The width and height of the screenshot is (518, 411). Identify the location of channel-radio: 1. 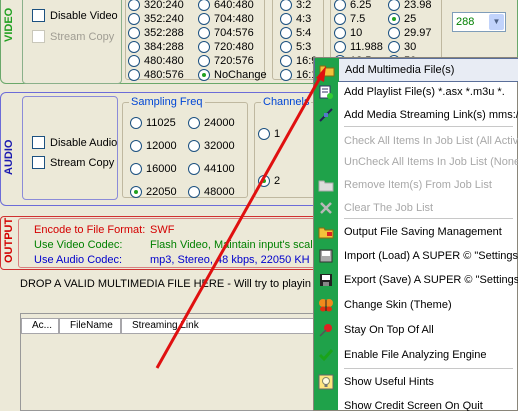
(269, 134).